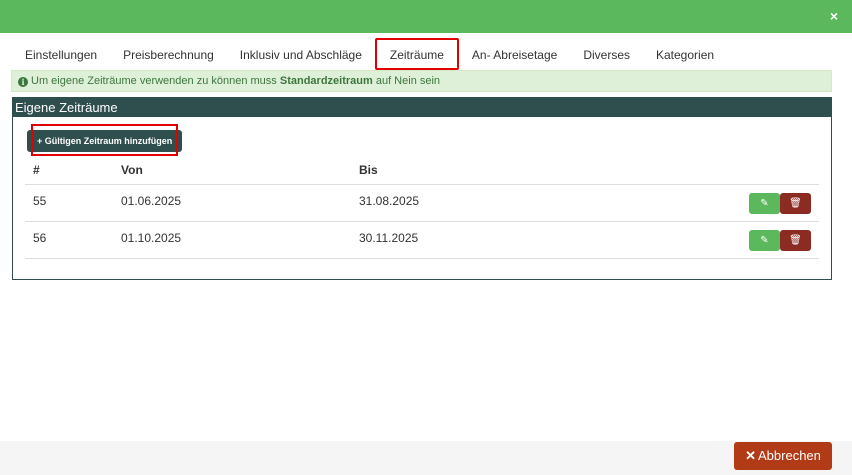 The image size is (852, 475). What do you see at coordinates (61, 54) in the screenshot?
I see `tab-einstellungen: Einstellungen` at bounding box center [61, 54].